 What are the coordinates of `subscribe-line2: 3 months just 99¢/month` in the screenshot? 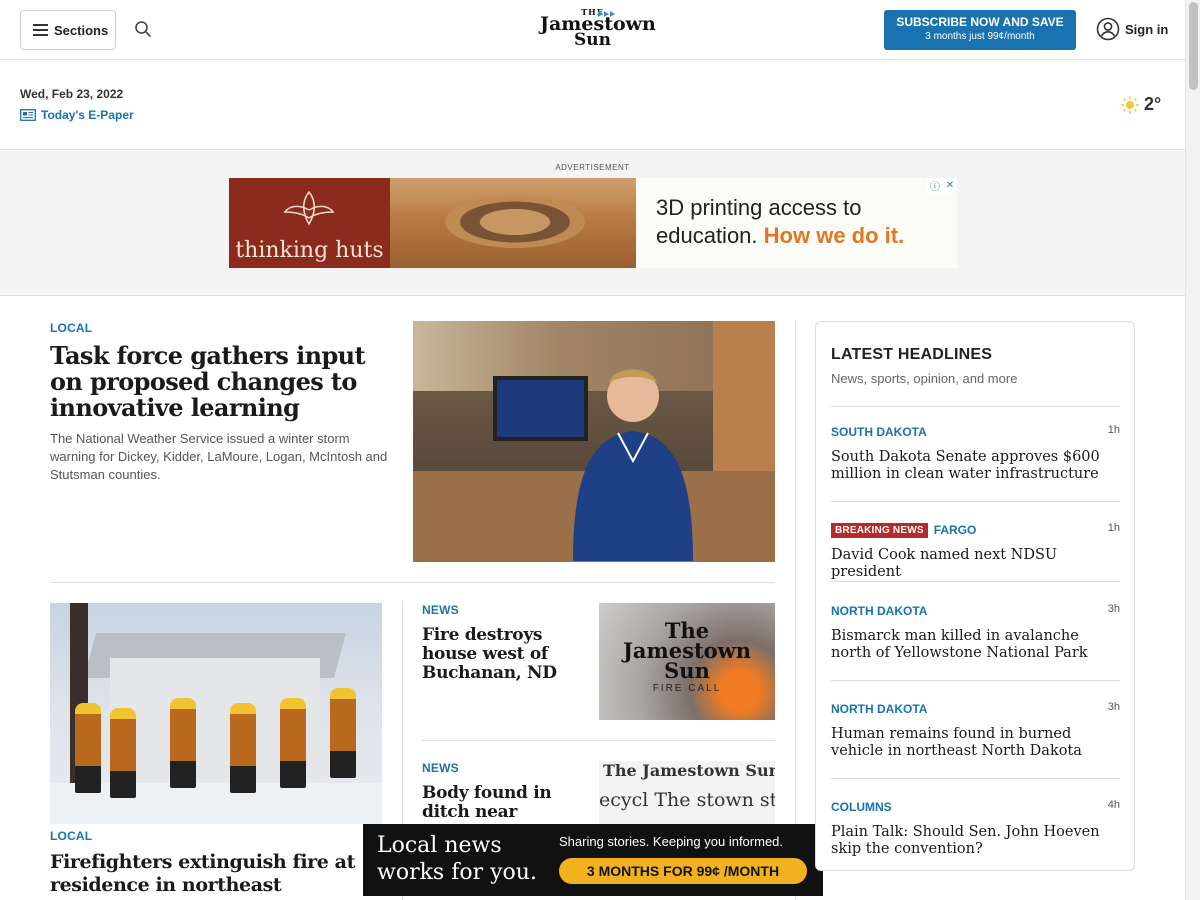 It's located at (980, 36).